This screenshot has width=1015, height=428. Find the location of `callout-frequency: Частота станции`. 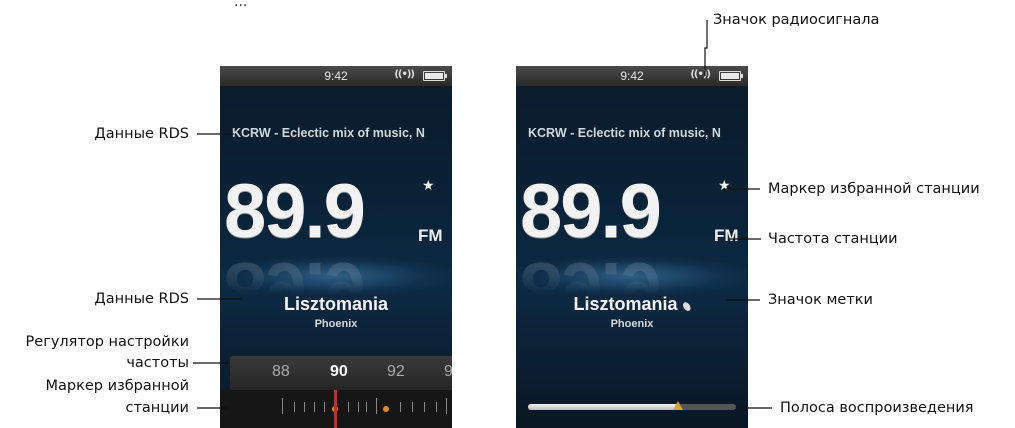

callout-frequency: Частота станции is located at coordinates (833, 239).